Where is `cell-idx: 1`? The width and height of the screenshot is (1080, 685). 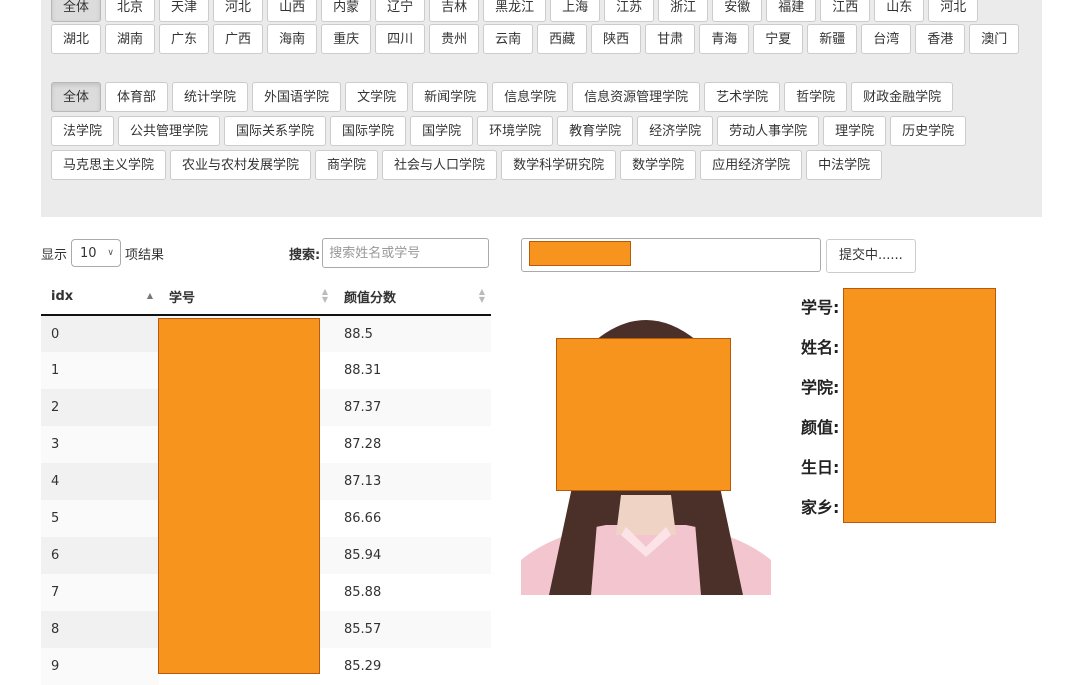 cell-idx: 1 is located at coordinates (100, 370).